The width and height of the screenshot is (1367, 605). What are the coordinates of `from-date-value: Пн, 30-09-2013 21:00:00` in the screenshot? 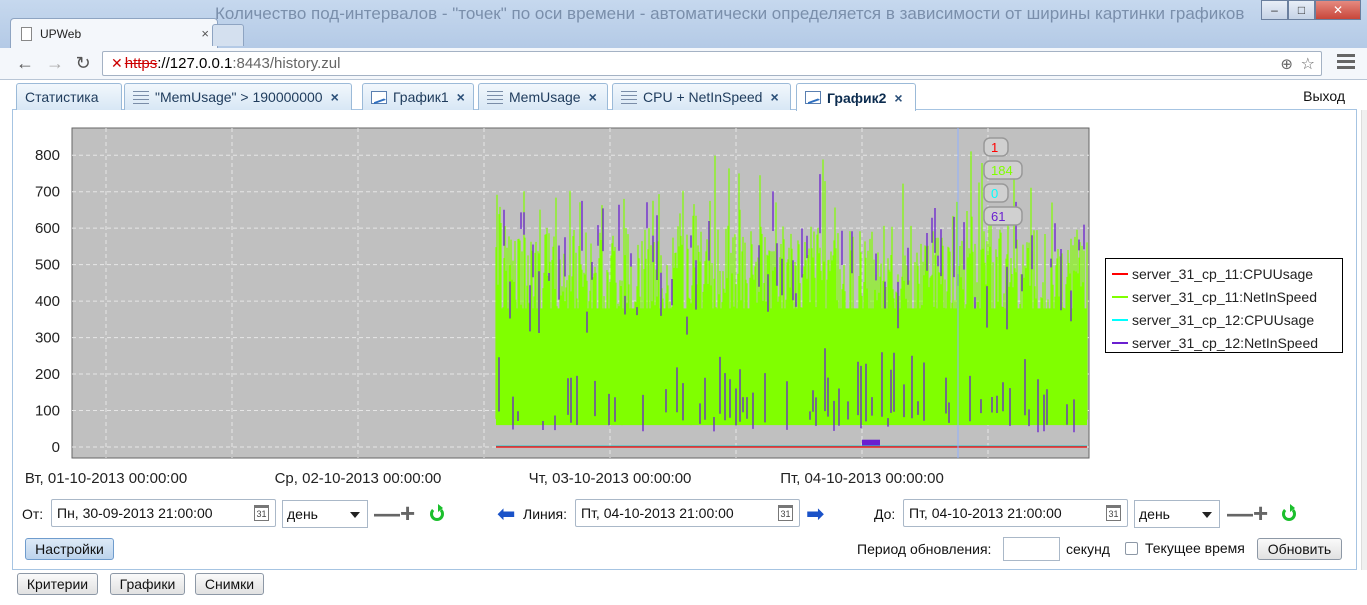 It's located at (135, 513).